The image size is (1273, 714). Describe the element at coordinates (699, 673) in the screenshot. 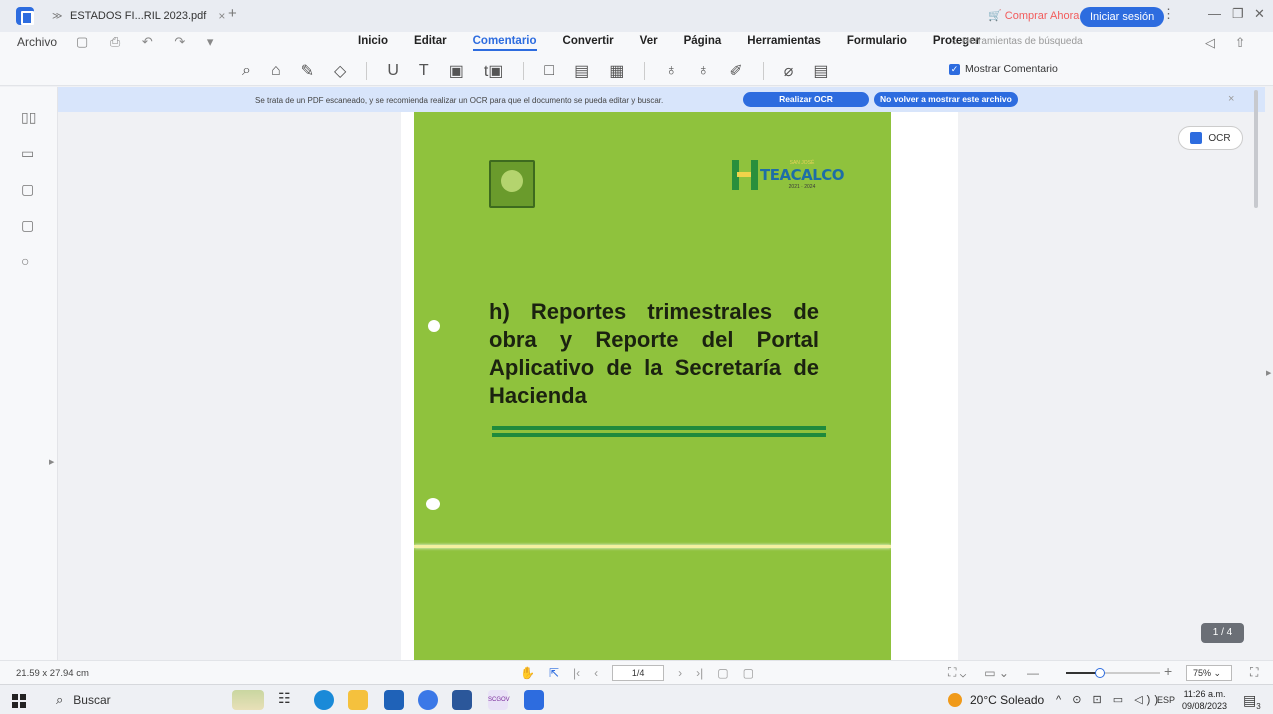

I see `last-page-icon: ›|` at that location.